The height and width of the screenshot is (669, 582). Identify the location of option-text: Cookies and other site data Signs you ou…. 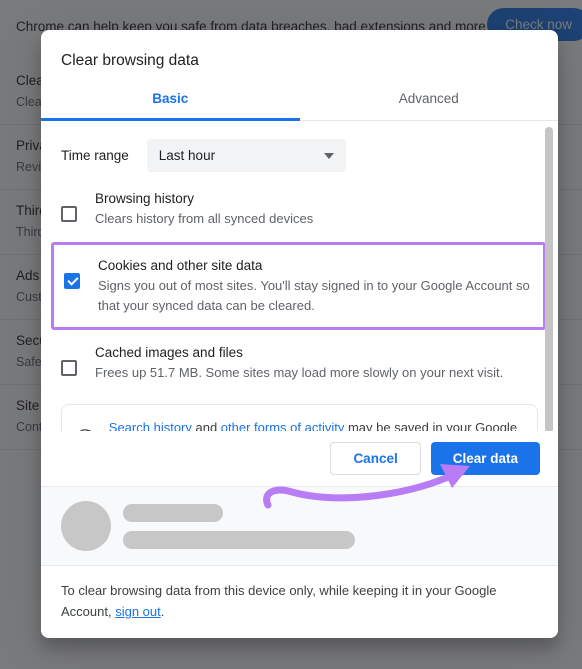
(315, 286).